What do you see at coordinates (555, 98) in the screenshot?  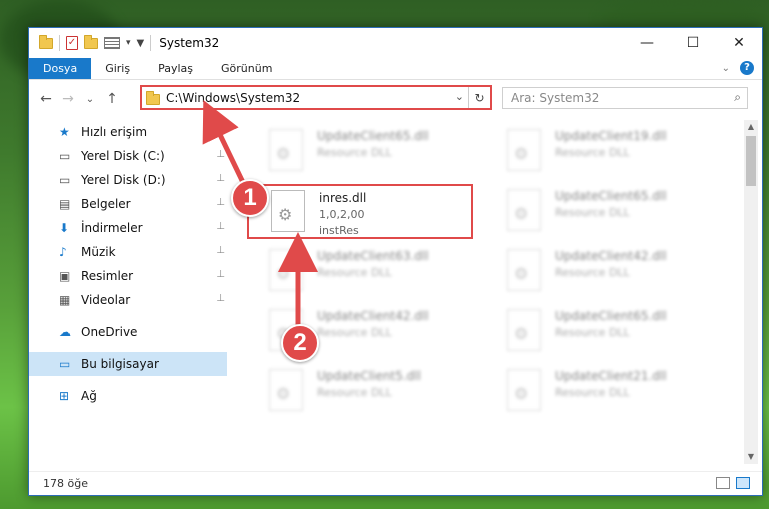 I see `search-placeholder: Ara: System32` at bounding box center [555, 98].